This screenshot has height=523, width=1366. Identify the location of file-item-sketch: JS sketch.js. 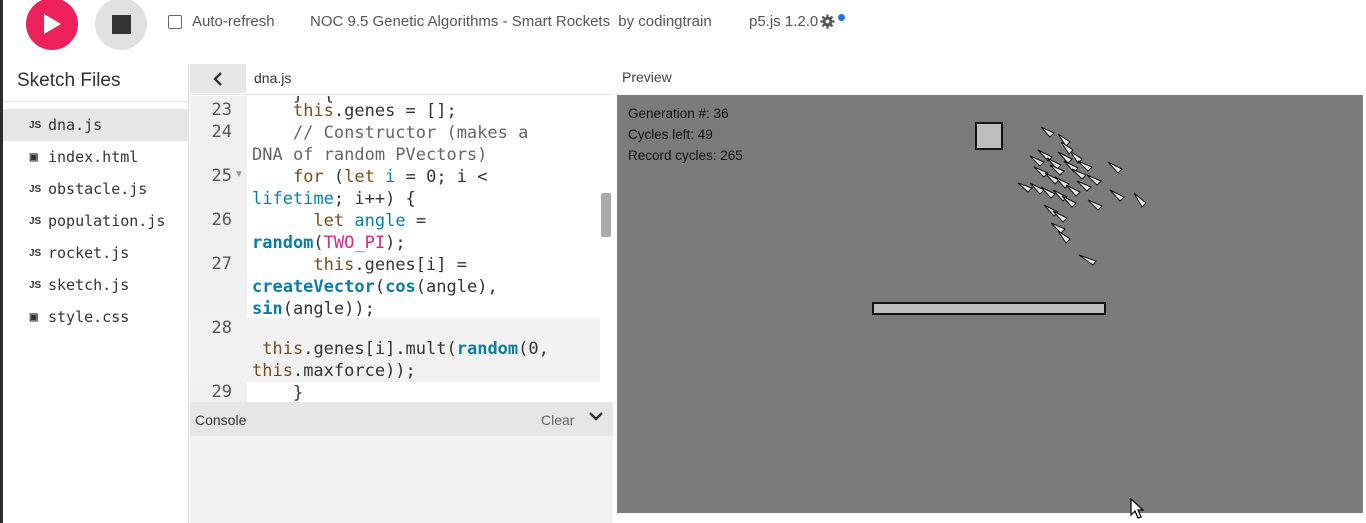
(95, 285).